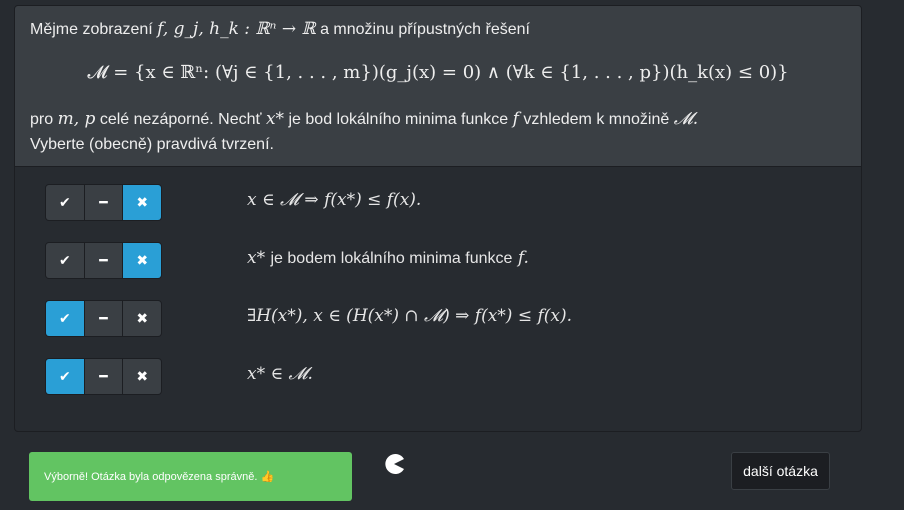 The image size is (904, 510). I want to click on statement-math: x ∈ 𝓜 ⇒ f(x*) ≤ f(x)., so click(334, 200).